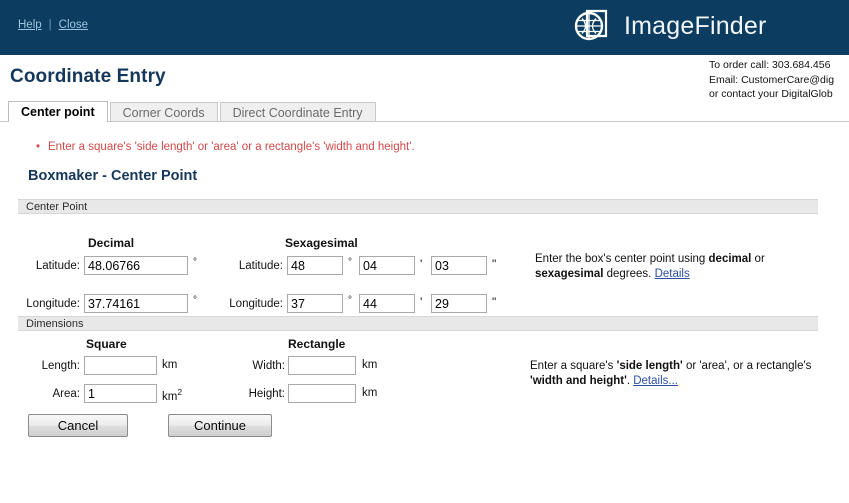 This screenshot has height=503, width=849. I want to click on dimensions-help-bold-width-height: 'width and height', so click(578, 381).